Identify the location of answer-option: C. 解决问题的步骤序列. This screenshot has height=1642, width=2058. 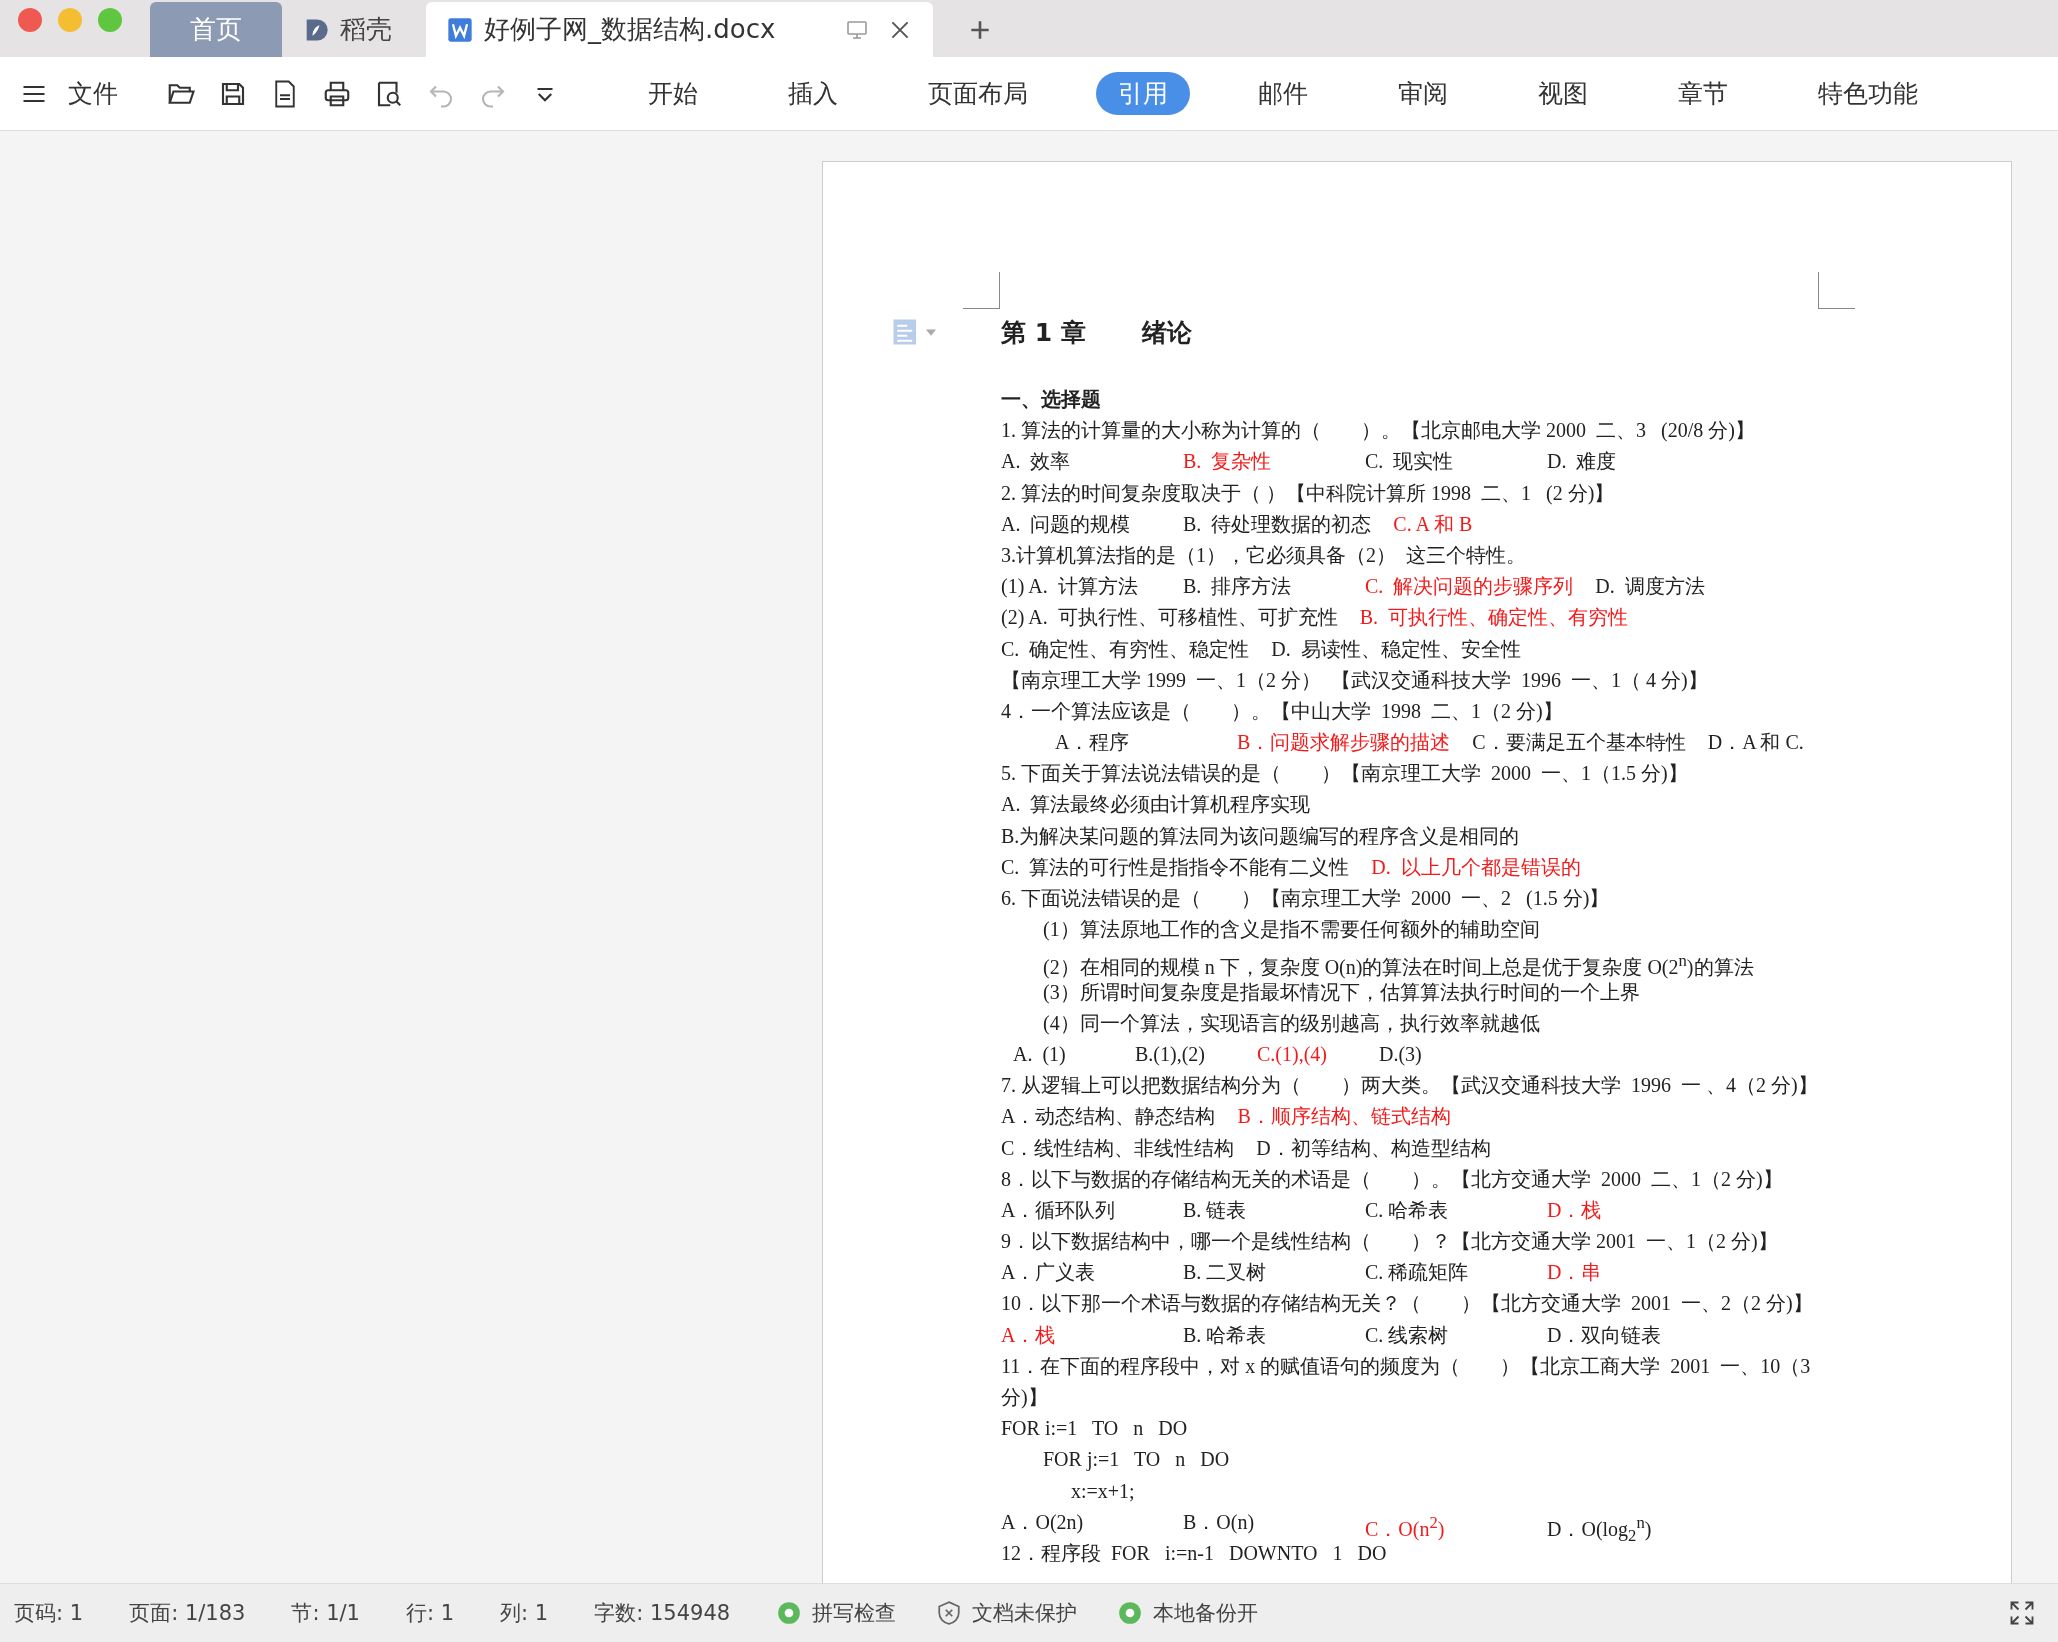
(1469, 587).